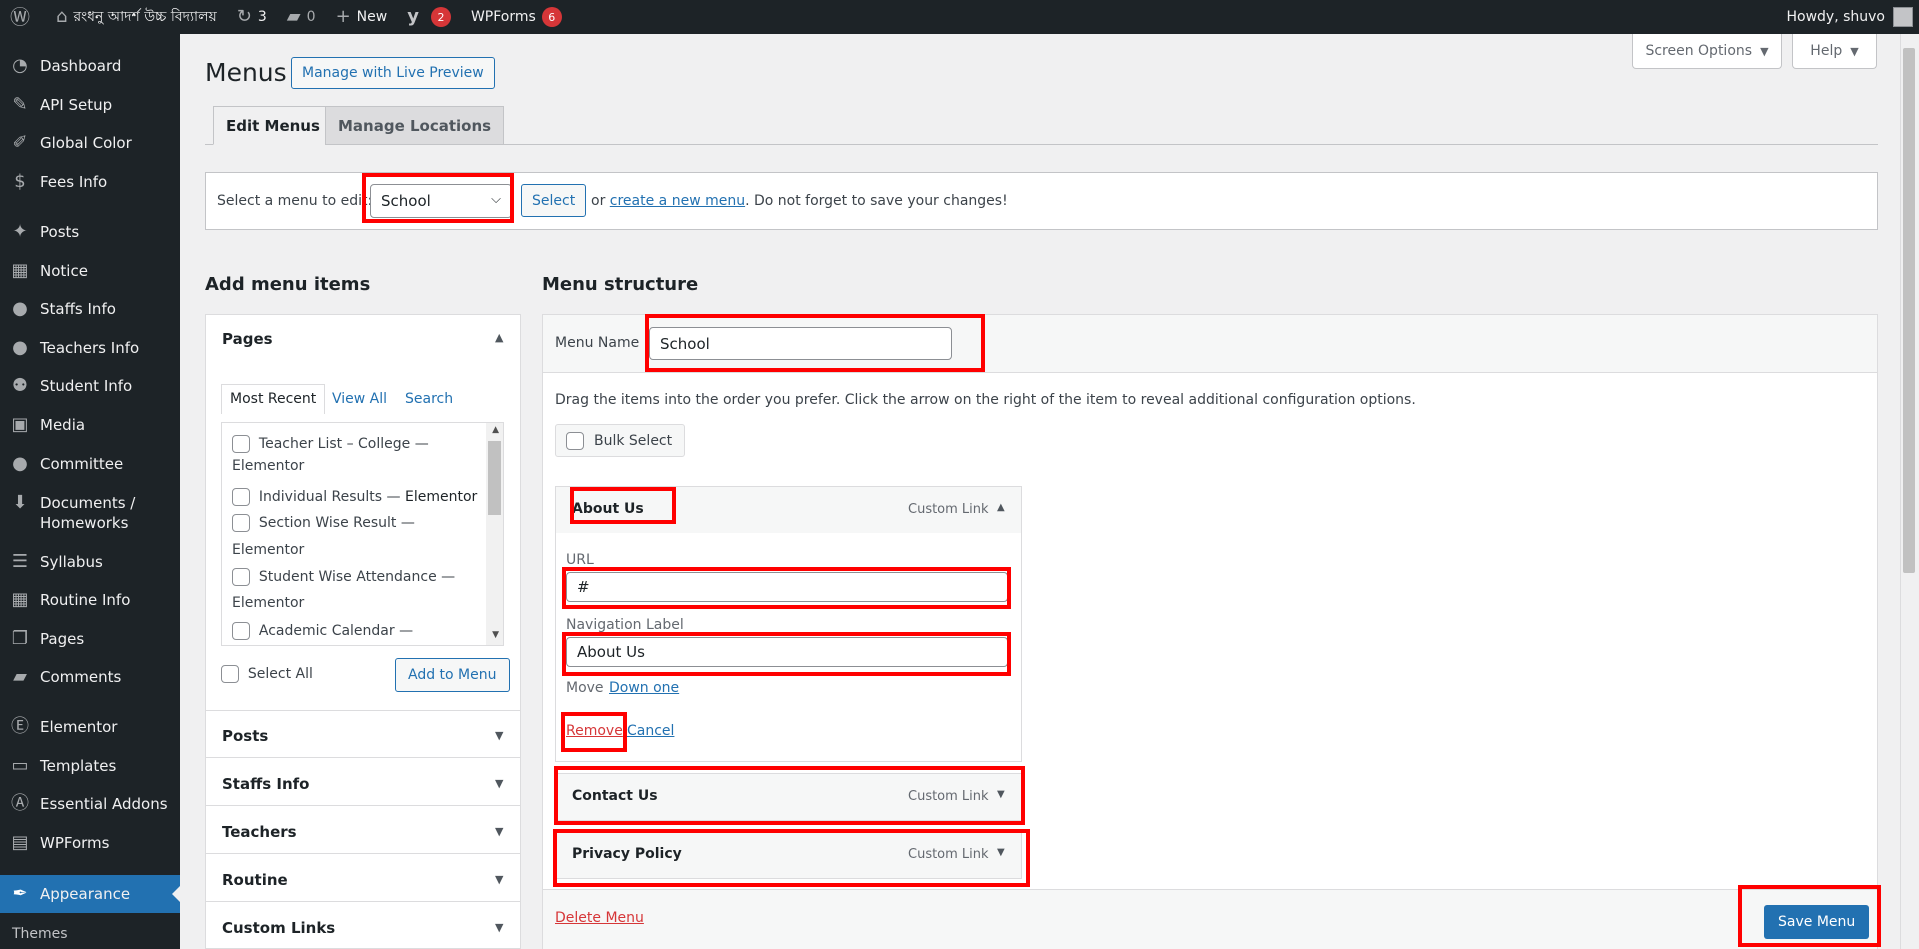  I want to click on updates-link: ↻ 3, so click(252, 17).